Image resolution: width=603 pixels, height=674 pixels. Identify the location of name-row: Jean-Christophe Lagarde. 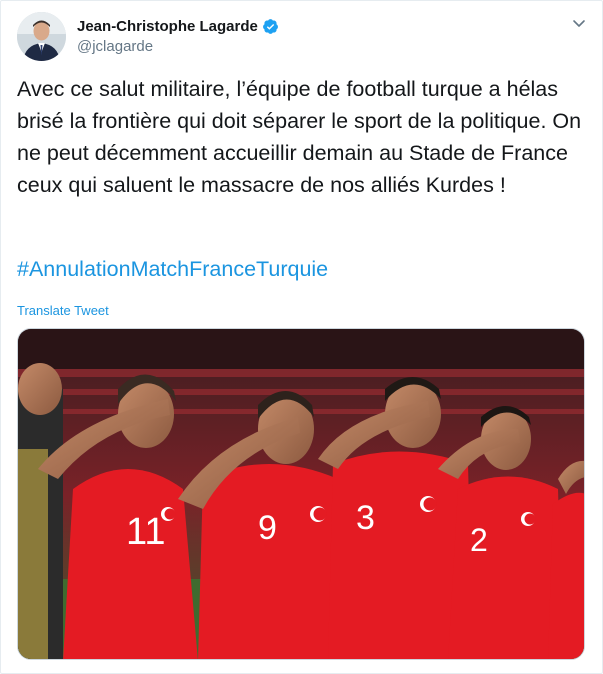
(178, 26).